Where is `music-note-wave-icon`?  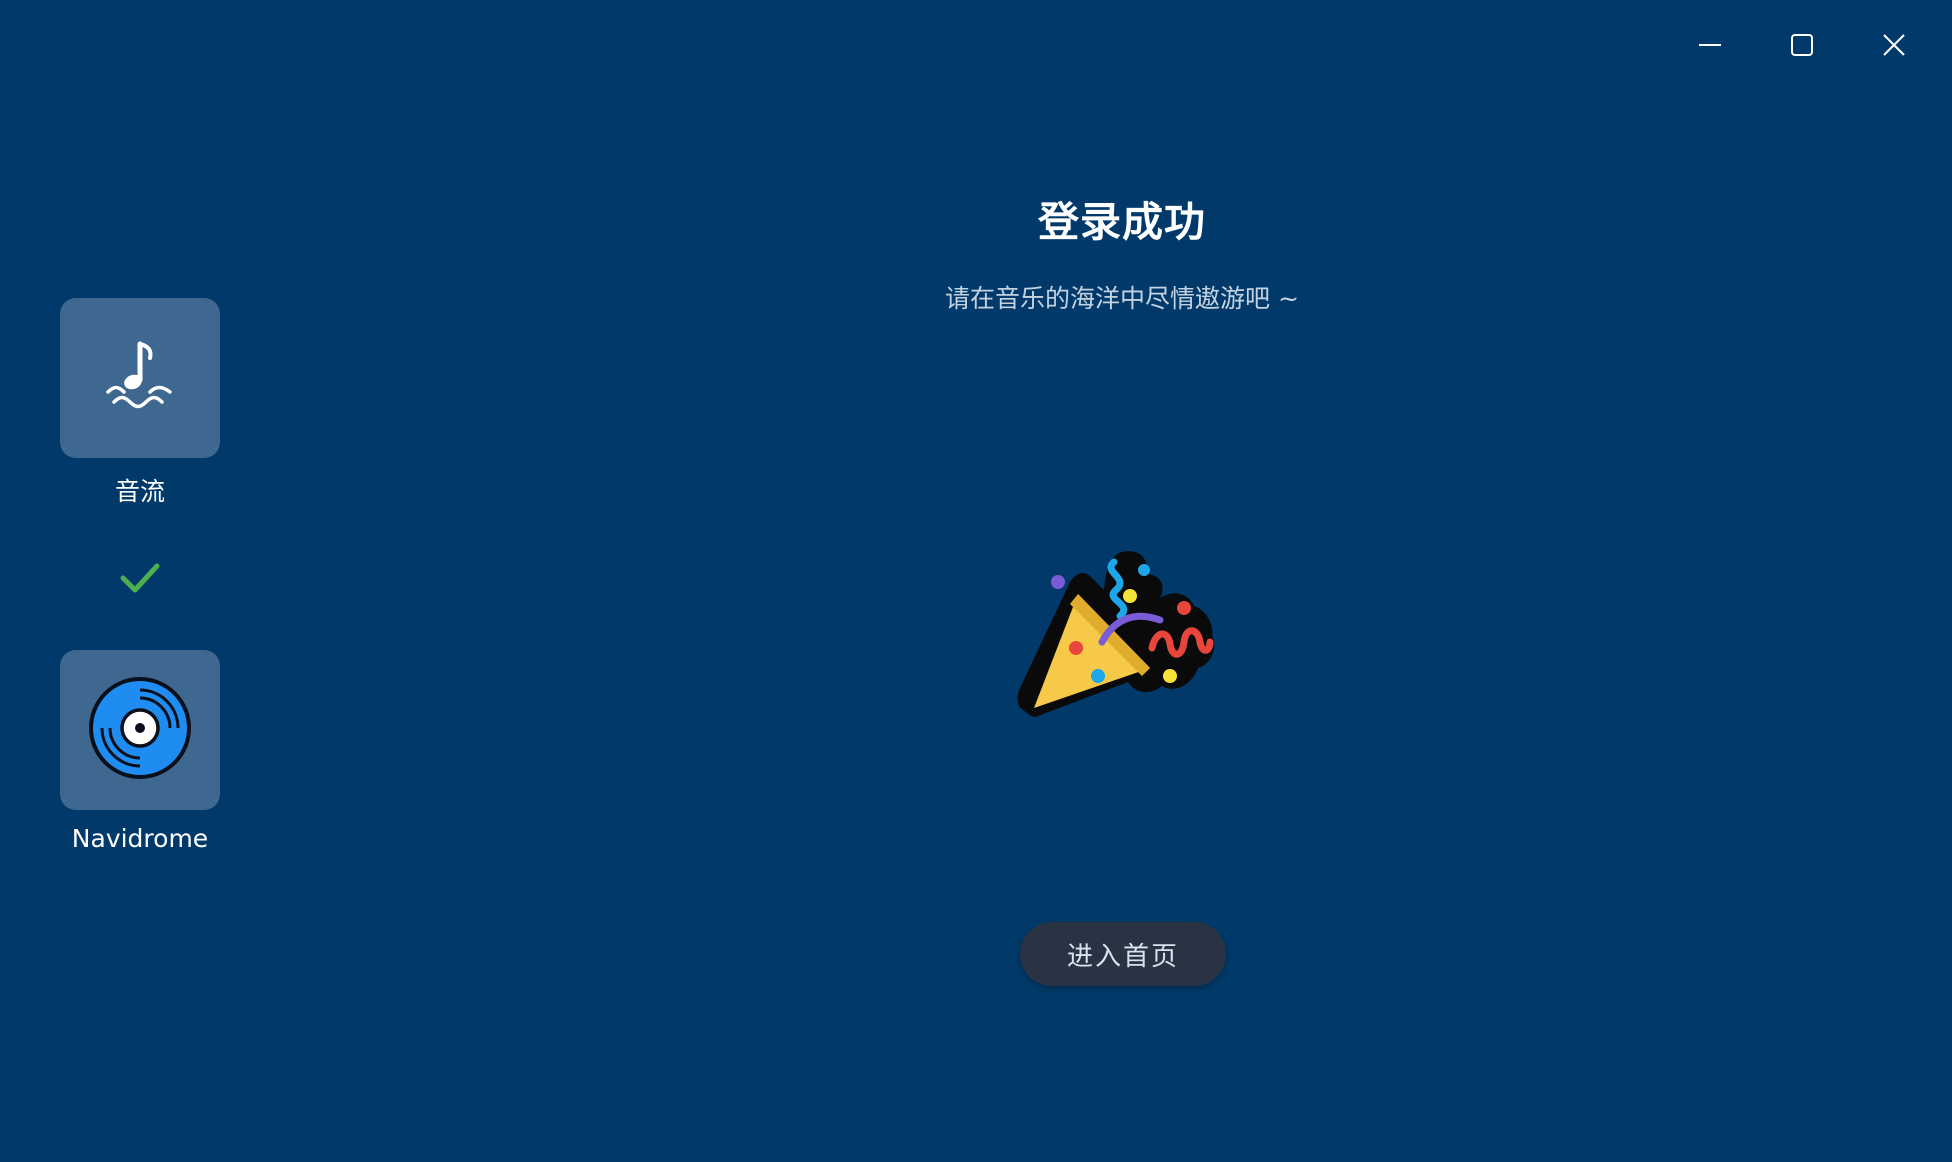
music-note-wave-icon is located at coordinates (140, 378).